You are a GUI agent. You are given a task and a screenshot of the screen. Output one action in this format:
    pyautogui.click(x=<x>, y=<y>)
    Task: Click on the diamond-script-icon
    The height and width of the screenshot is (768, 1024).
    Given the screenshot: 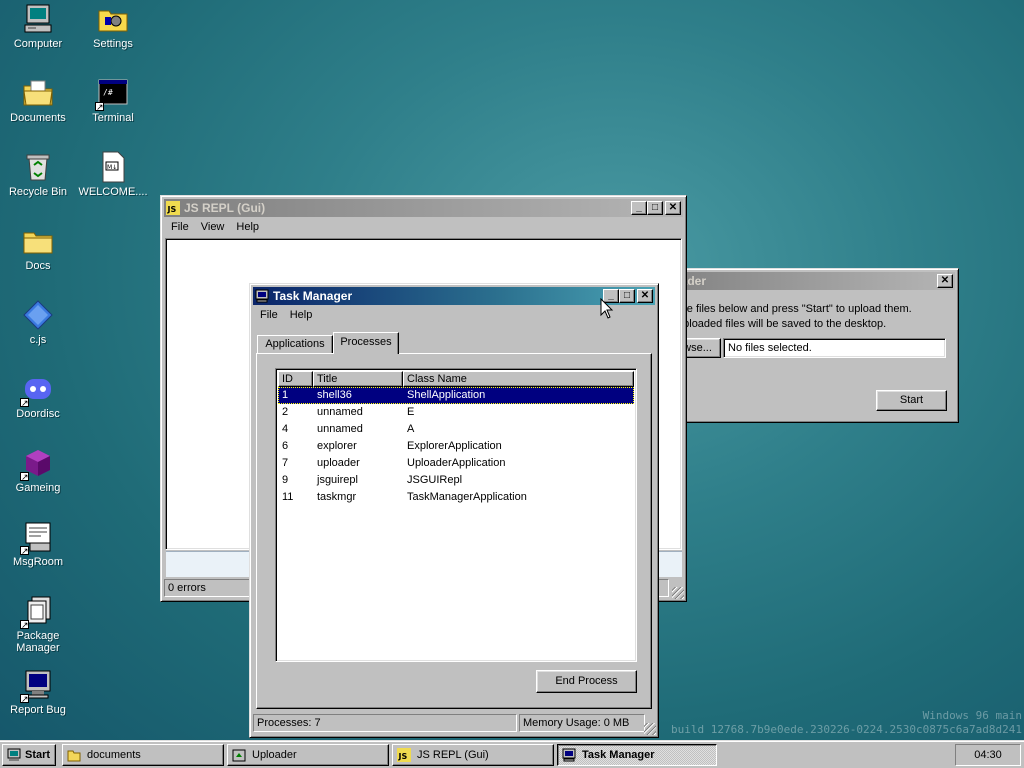 What is the action you would take?
    pyautogui.click(x=38, y=315)
    